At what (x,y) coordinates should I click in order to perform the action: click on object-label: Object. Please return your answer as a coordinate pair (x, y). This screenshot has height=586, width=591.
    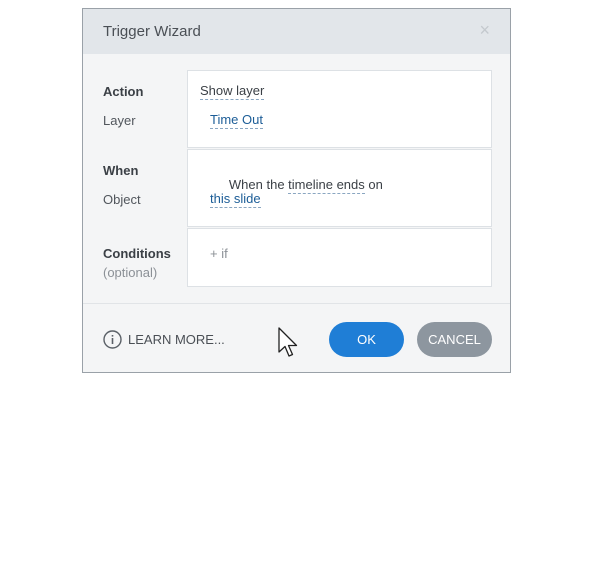
    Looking at the image, I should click on (122, 199).